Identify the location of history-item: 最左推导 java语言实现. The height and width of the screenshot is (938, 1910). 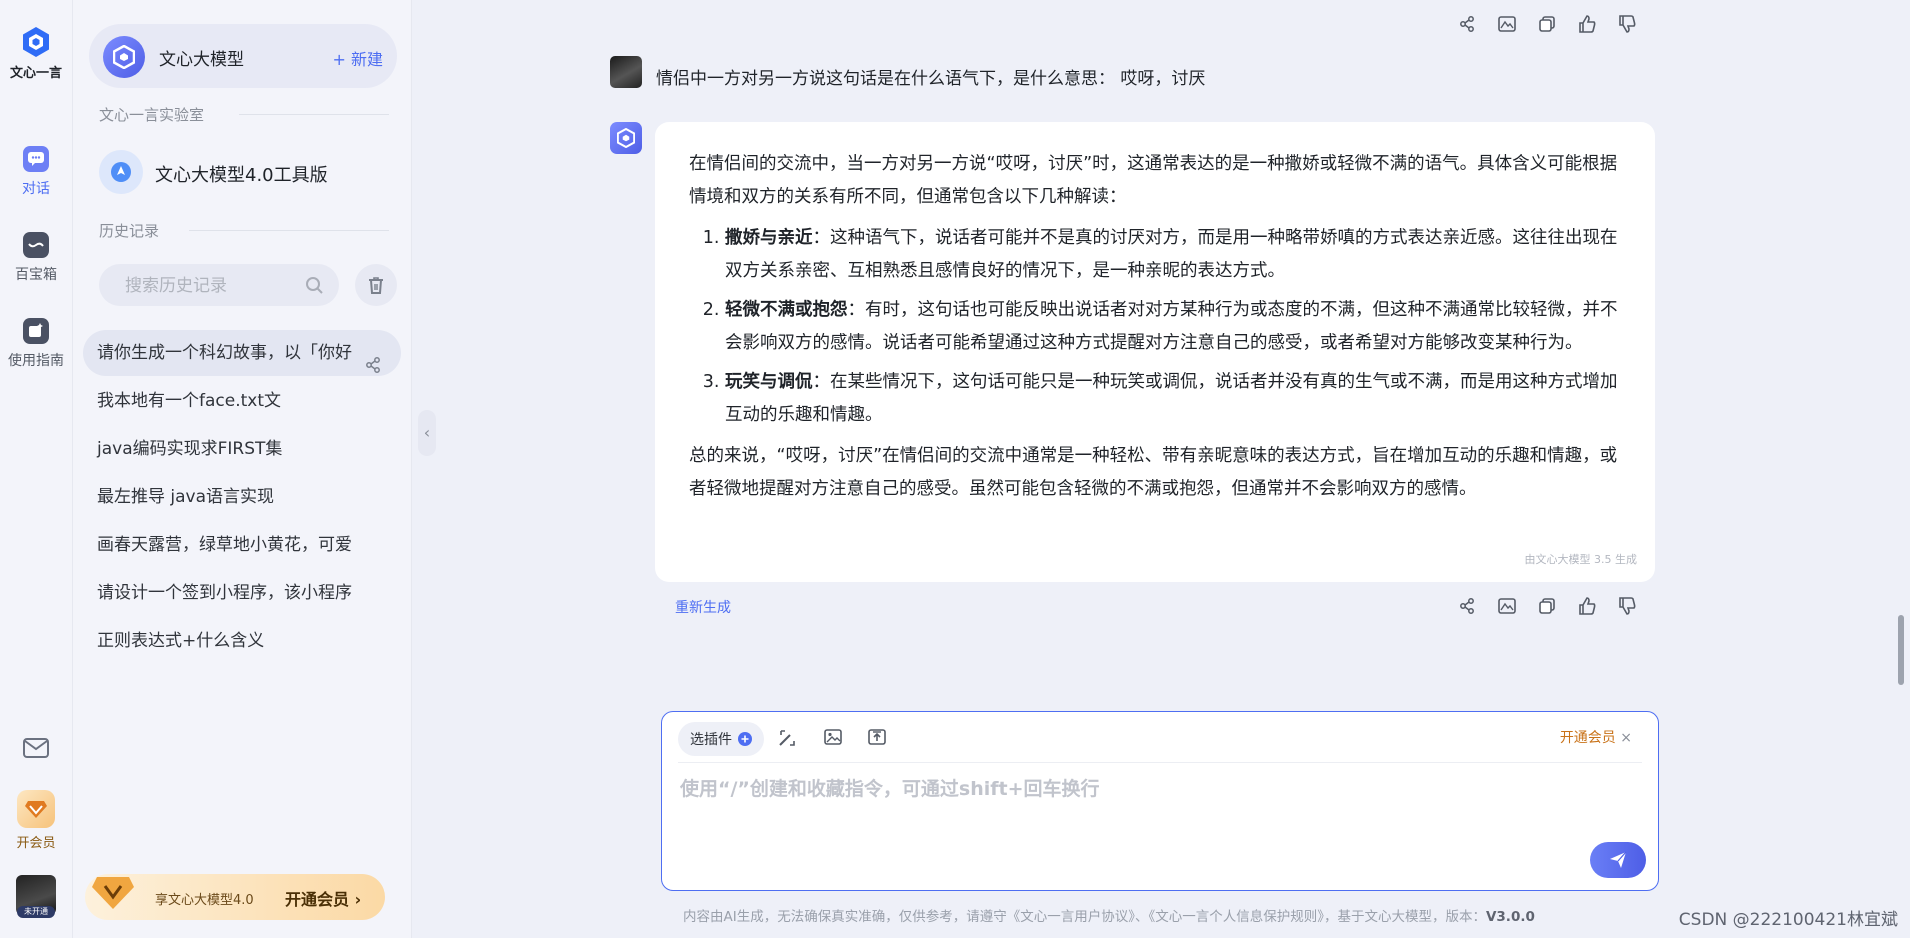
(242, 497).